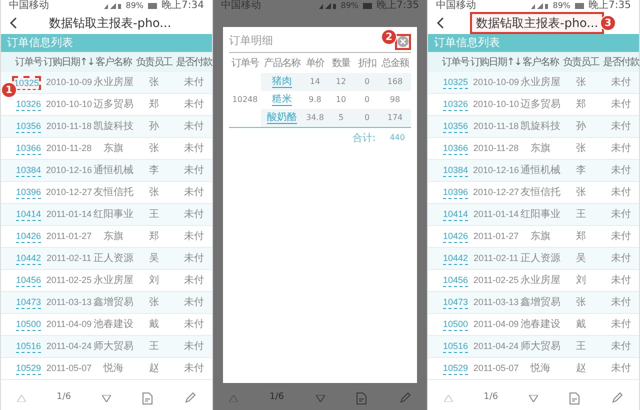  Describe the element at coordinates (245, 63) in the screenshot. I see `column-header: 订单号` at that location.